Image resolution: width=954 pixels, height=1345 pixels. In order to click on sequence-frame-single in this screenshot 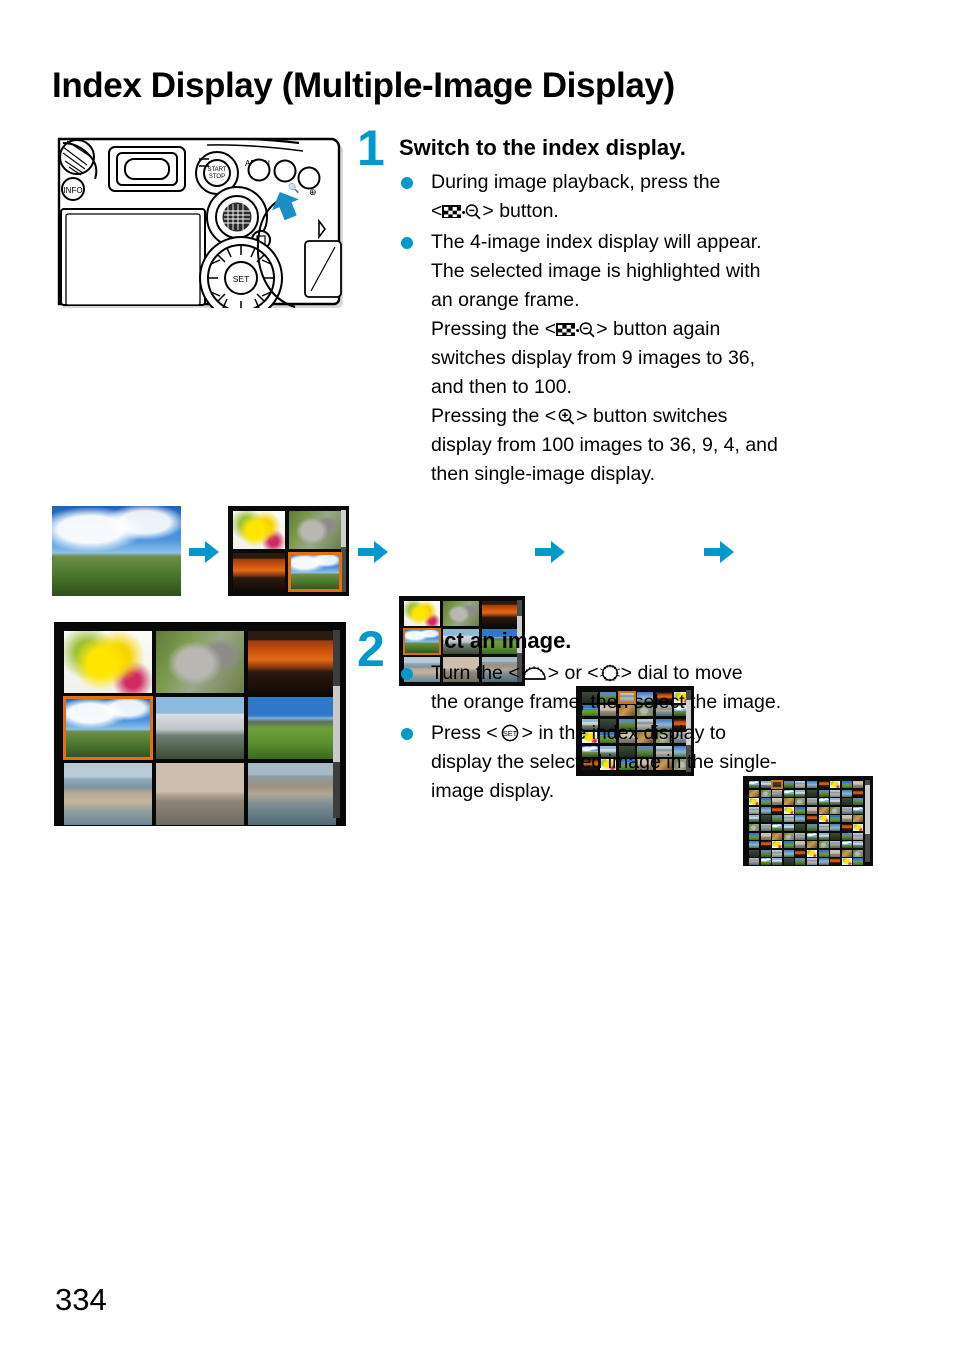, I will do `click(116, 551)`.